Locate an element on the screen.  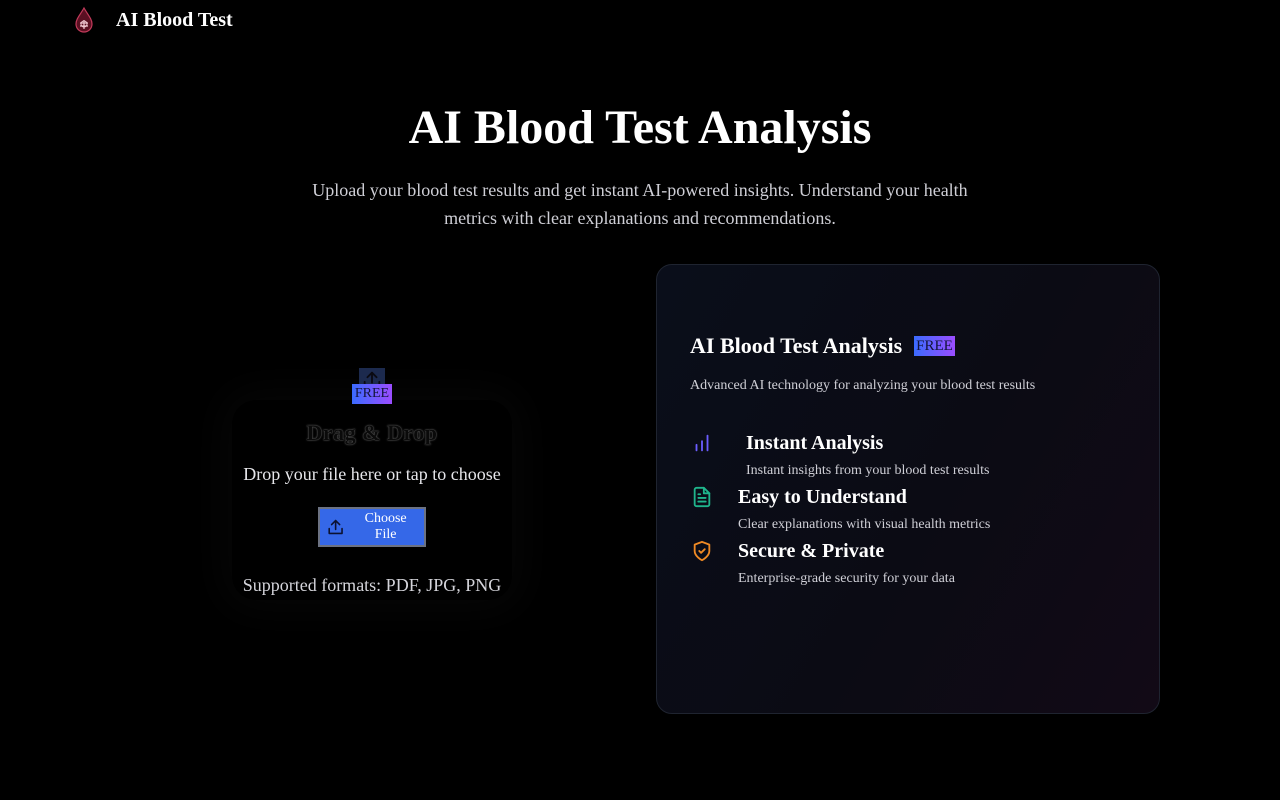
feature-title: Instant Analysis is located at coordinates (815, 443).